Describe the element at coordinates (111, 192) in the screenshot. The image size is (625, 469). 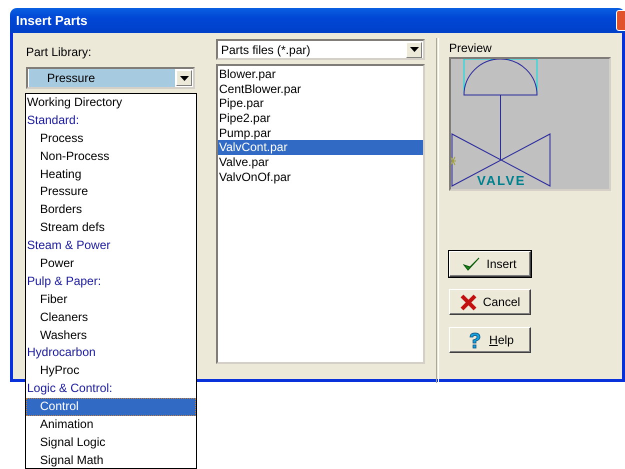
I see `library-item: Pressure` at that location.